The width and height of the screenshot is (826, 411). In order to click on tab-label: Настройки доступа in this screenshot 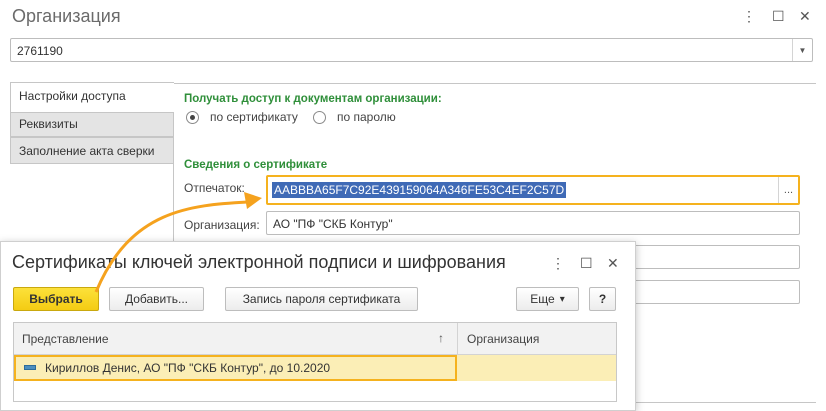, I will do `click(72, 96)`.